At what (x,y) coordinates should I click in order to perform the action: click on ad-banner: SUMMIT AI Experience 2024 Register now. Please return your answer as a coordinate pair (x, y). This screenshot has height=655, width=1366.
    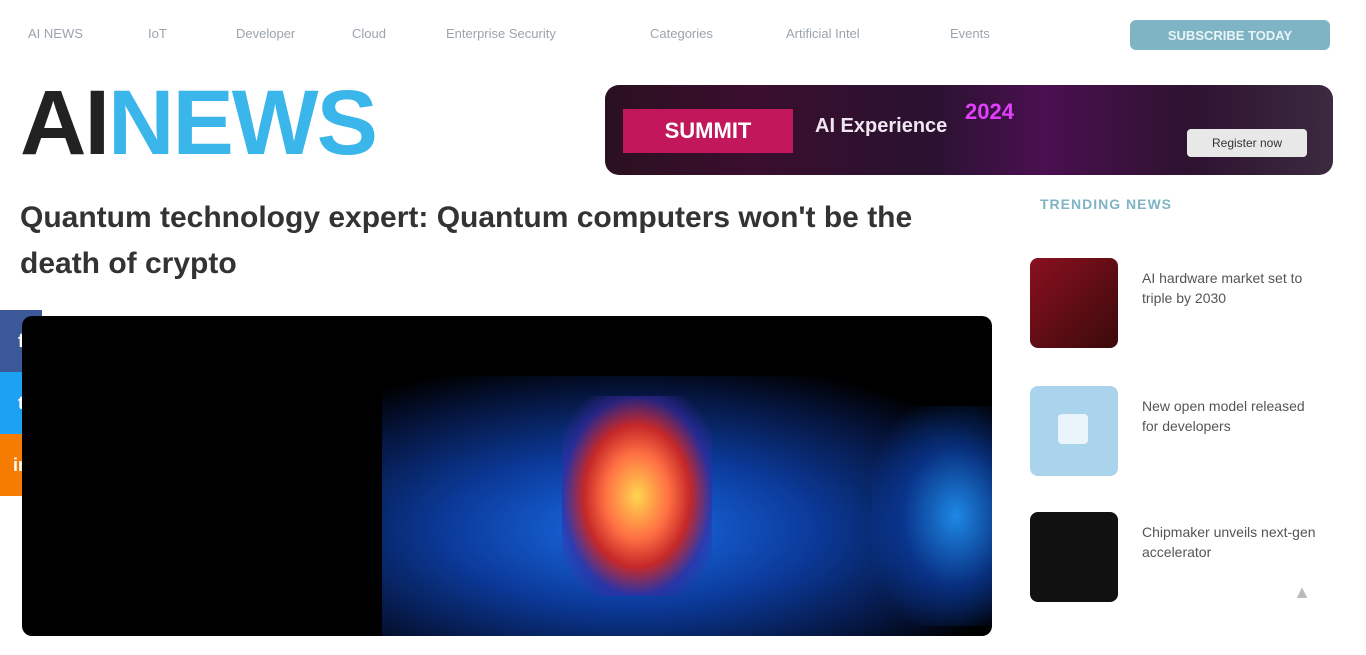
    Looking at the image, I should click on (969, 130).